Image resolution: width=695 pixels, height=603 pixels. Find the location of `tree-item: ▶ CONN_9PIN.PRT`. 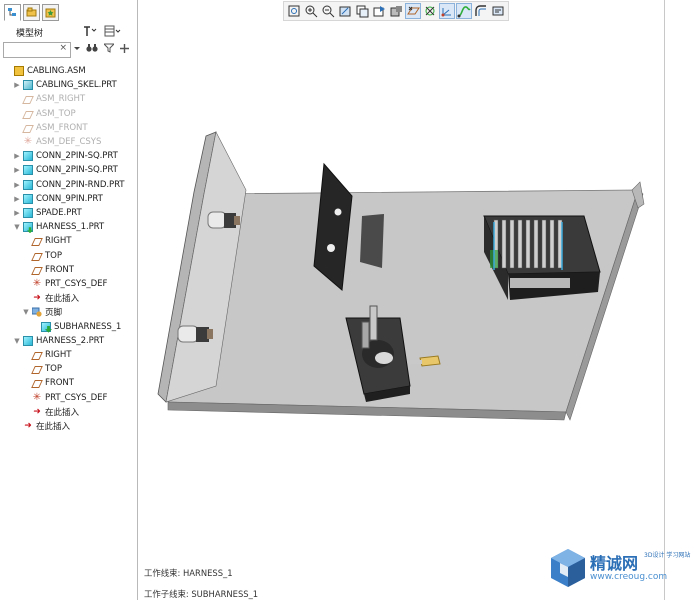

tree-item: ▶ CONN_9PIN.PRT is located at coordinates (58, 199).